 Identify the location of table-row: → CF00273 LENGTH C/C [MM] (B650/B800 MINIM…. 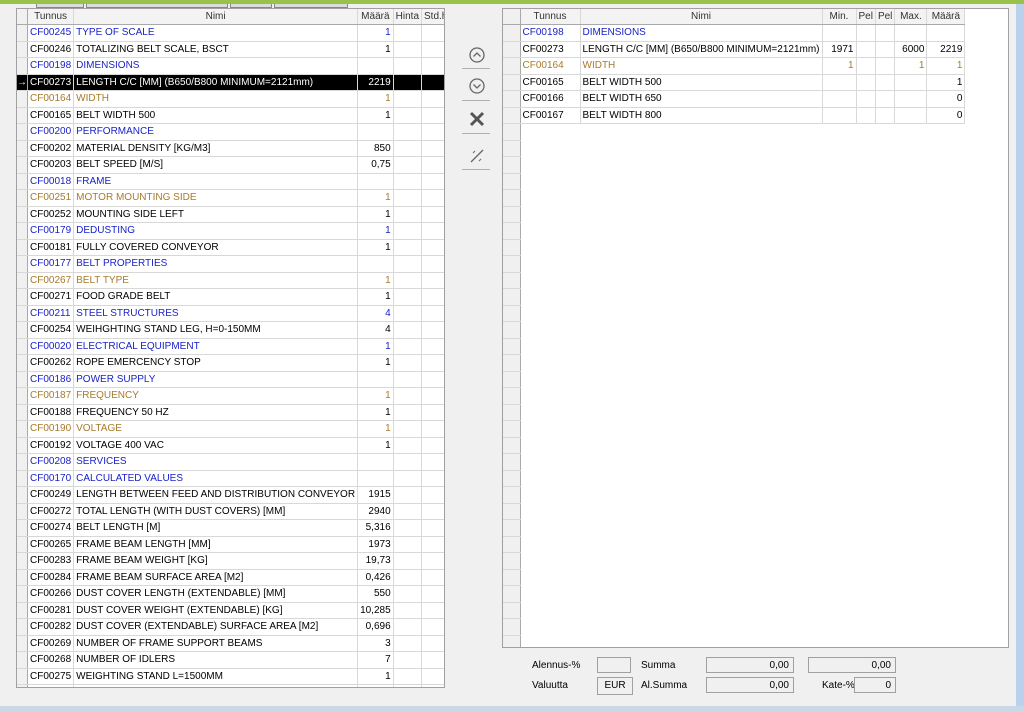
(230, 82).